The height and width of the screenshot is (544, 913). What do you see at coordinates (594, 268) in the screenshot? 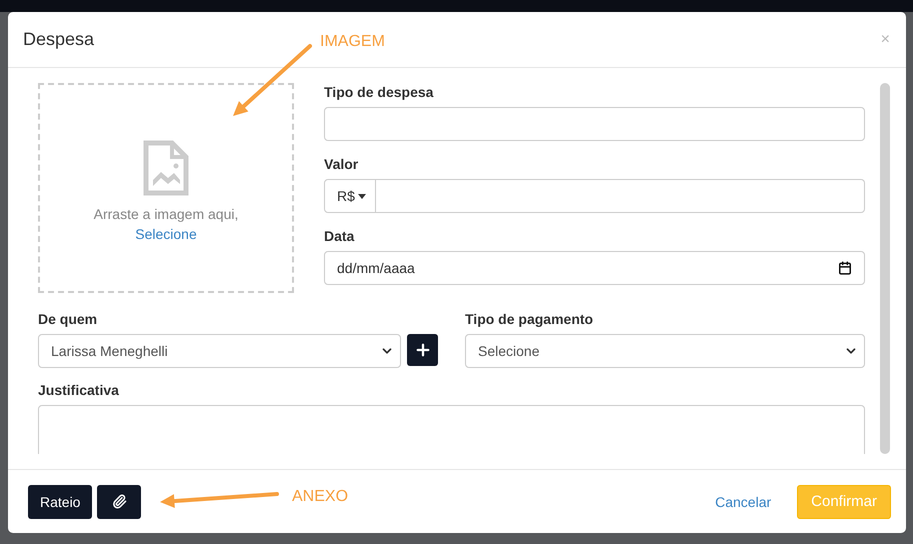
I see `date-field: dd/mm/aaaa` at bounding box center [594, 268].